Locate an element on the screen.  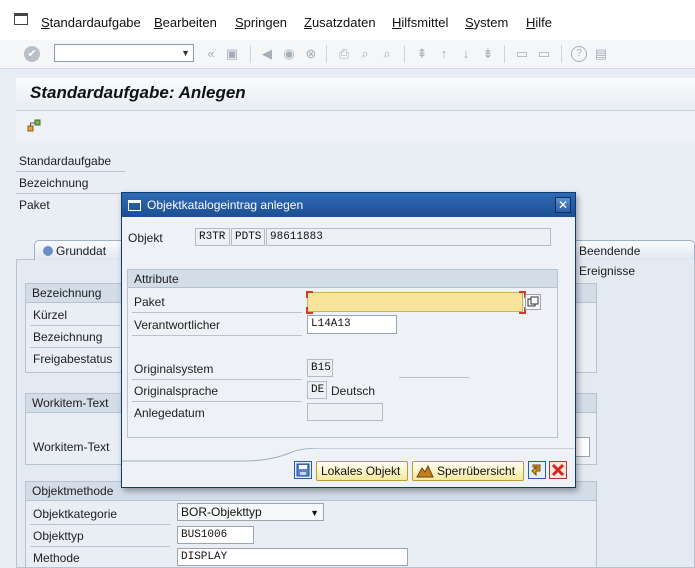
sperruebersicht-label: Sperrübersicht is located at coordinates (476, 471).